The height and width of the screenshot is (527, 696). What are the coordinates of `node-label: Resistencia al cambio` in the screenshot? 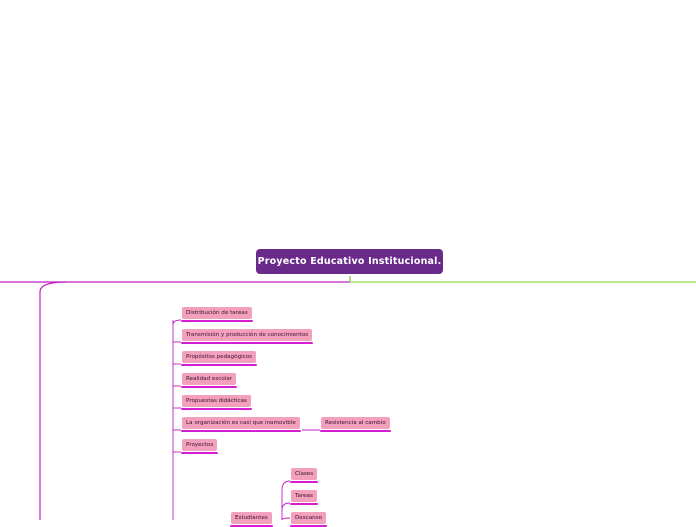 It's located at (355, 423).